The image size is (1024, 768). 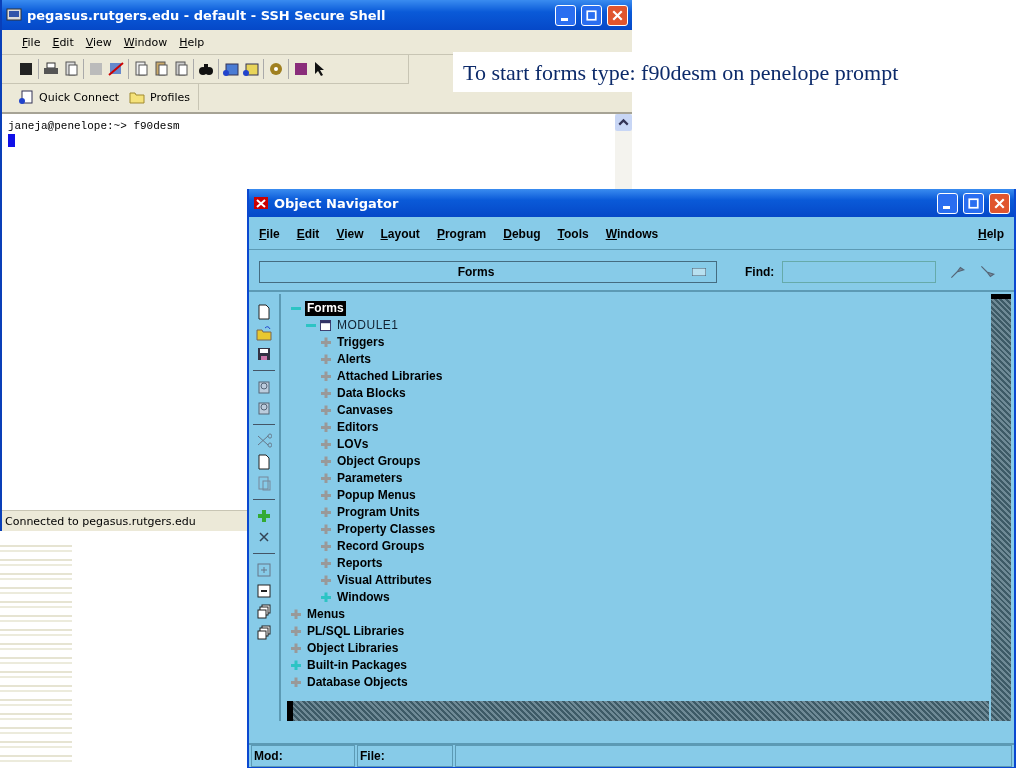 I want to click on tree-item: Visual Attributes, so click(x=384, y=580).